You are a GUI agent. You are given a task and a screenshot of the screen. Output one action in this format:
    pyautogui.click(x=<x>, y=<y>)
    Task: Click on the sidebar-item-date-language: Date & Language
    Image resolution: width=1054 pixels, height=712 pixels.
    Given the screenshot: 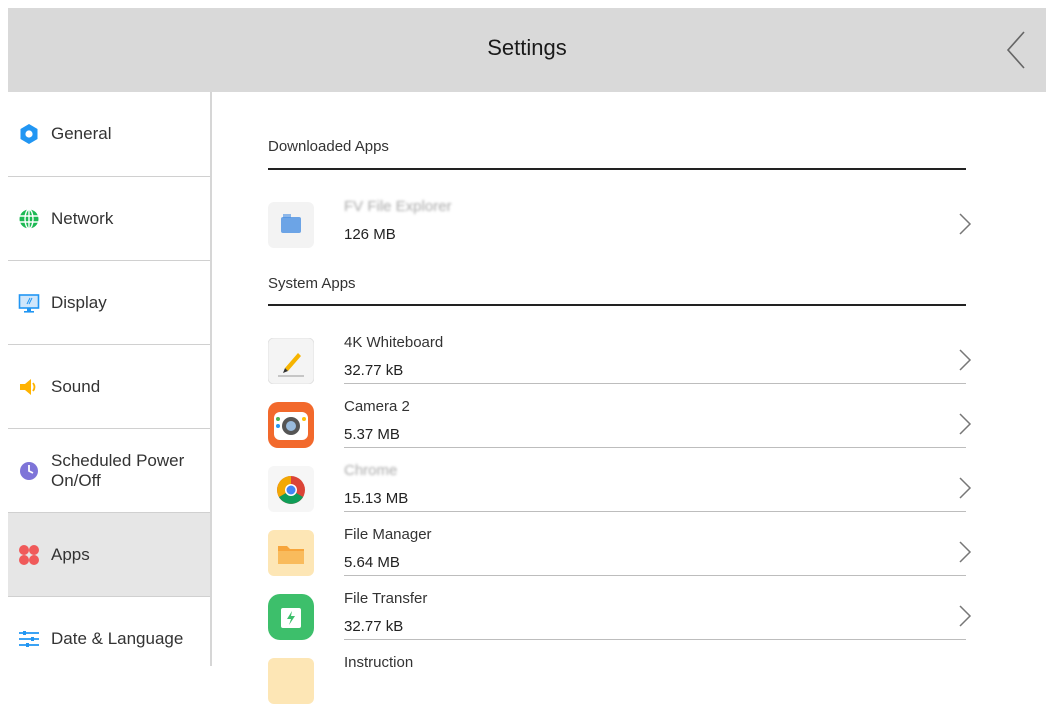 What is the action you would take?
    pyautogui.click(x=109, y=639)
    